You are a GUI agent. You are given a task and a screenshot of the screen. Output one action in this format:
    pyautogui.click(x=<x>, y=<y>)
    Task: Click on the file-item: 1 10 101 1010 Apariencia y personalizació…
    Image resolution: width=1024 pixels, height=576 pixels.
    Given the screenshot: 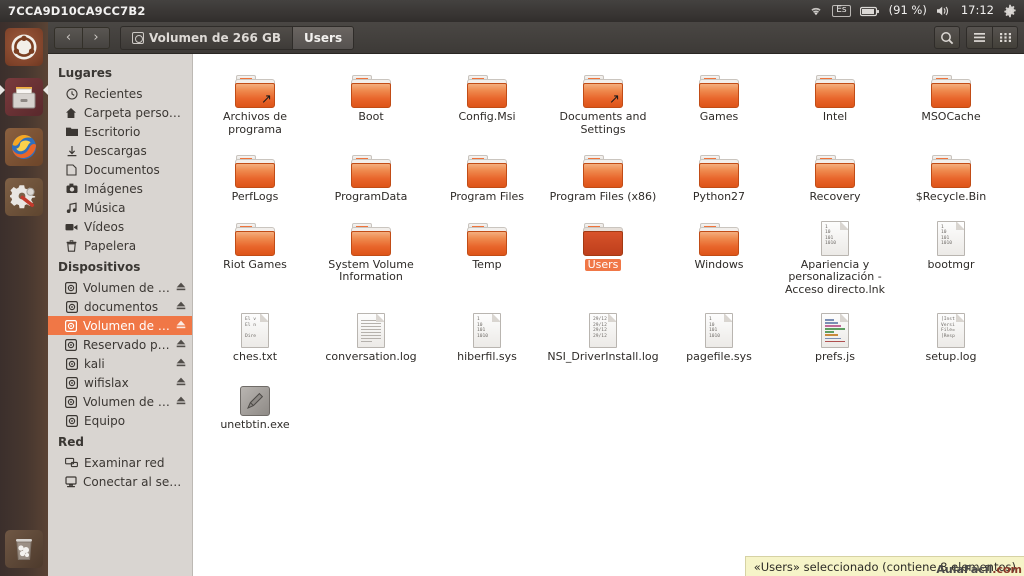 What is the action you would take?
    pyautogui.click(x=835, y=252)
    